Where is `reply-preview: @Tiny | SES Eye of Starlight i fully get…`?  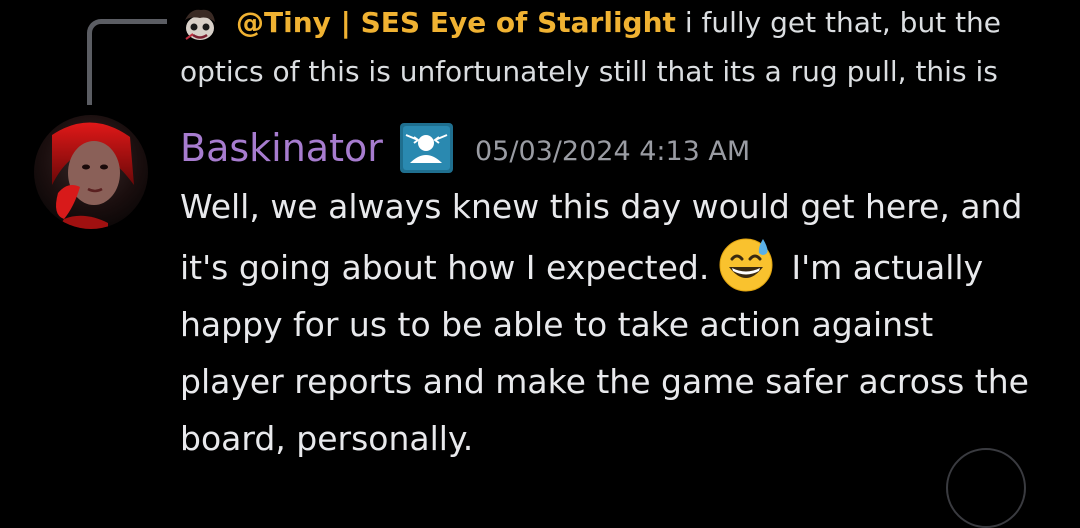
reply-preview: @Tiny | SES Eye of Starlight i fully get… is located at coordinates (618, 23).